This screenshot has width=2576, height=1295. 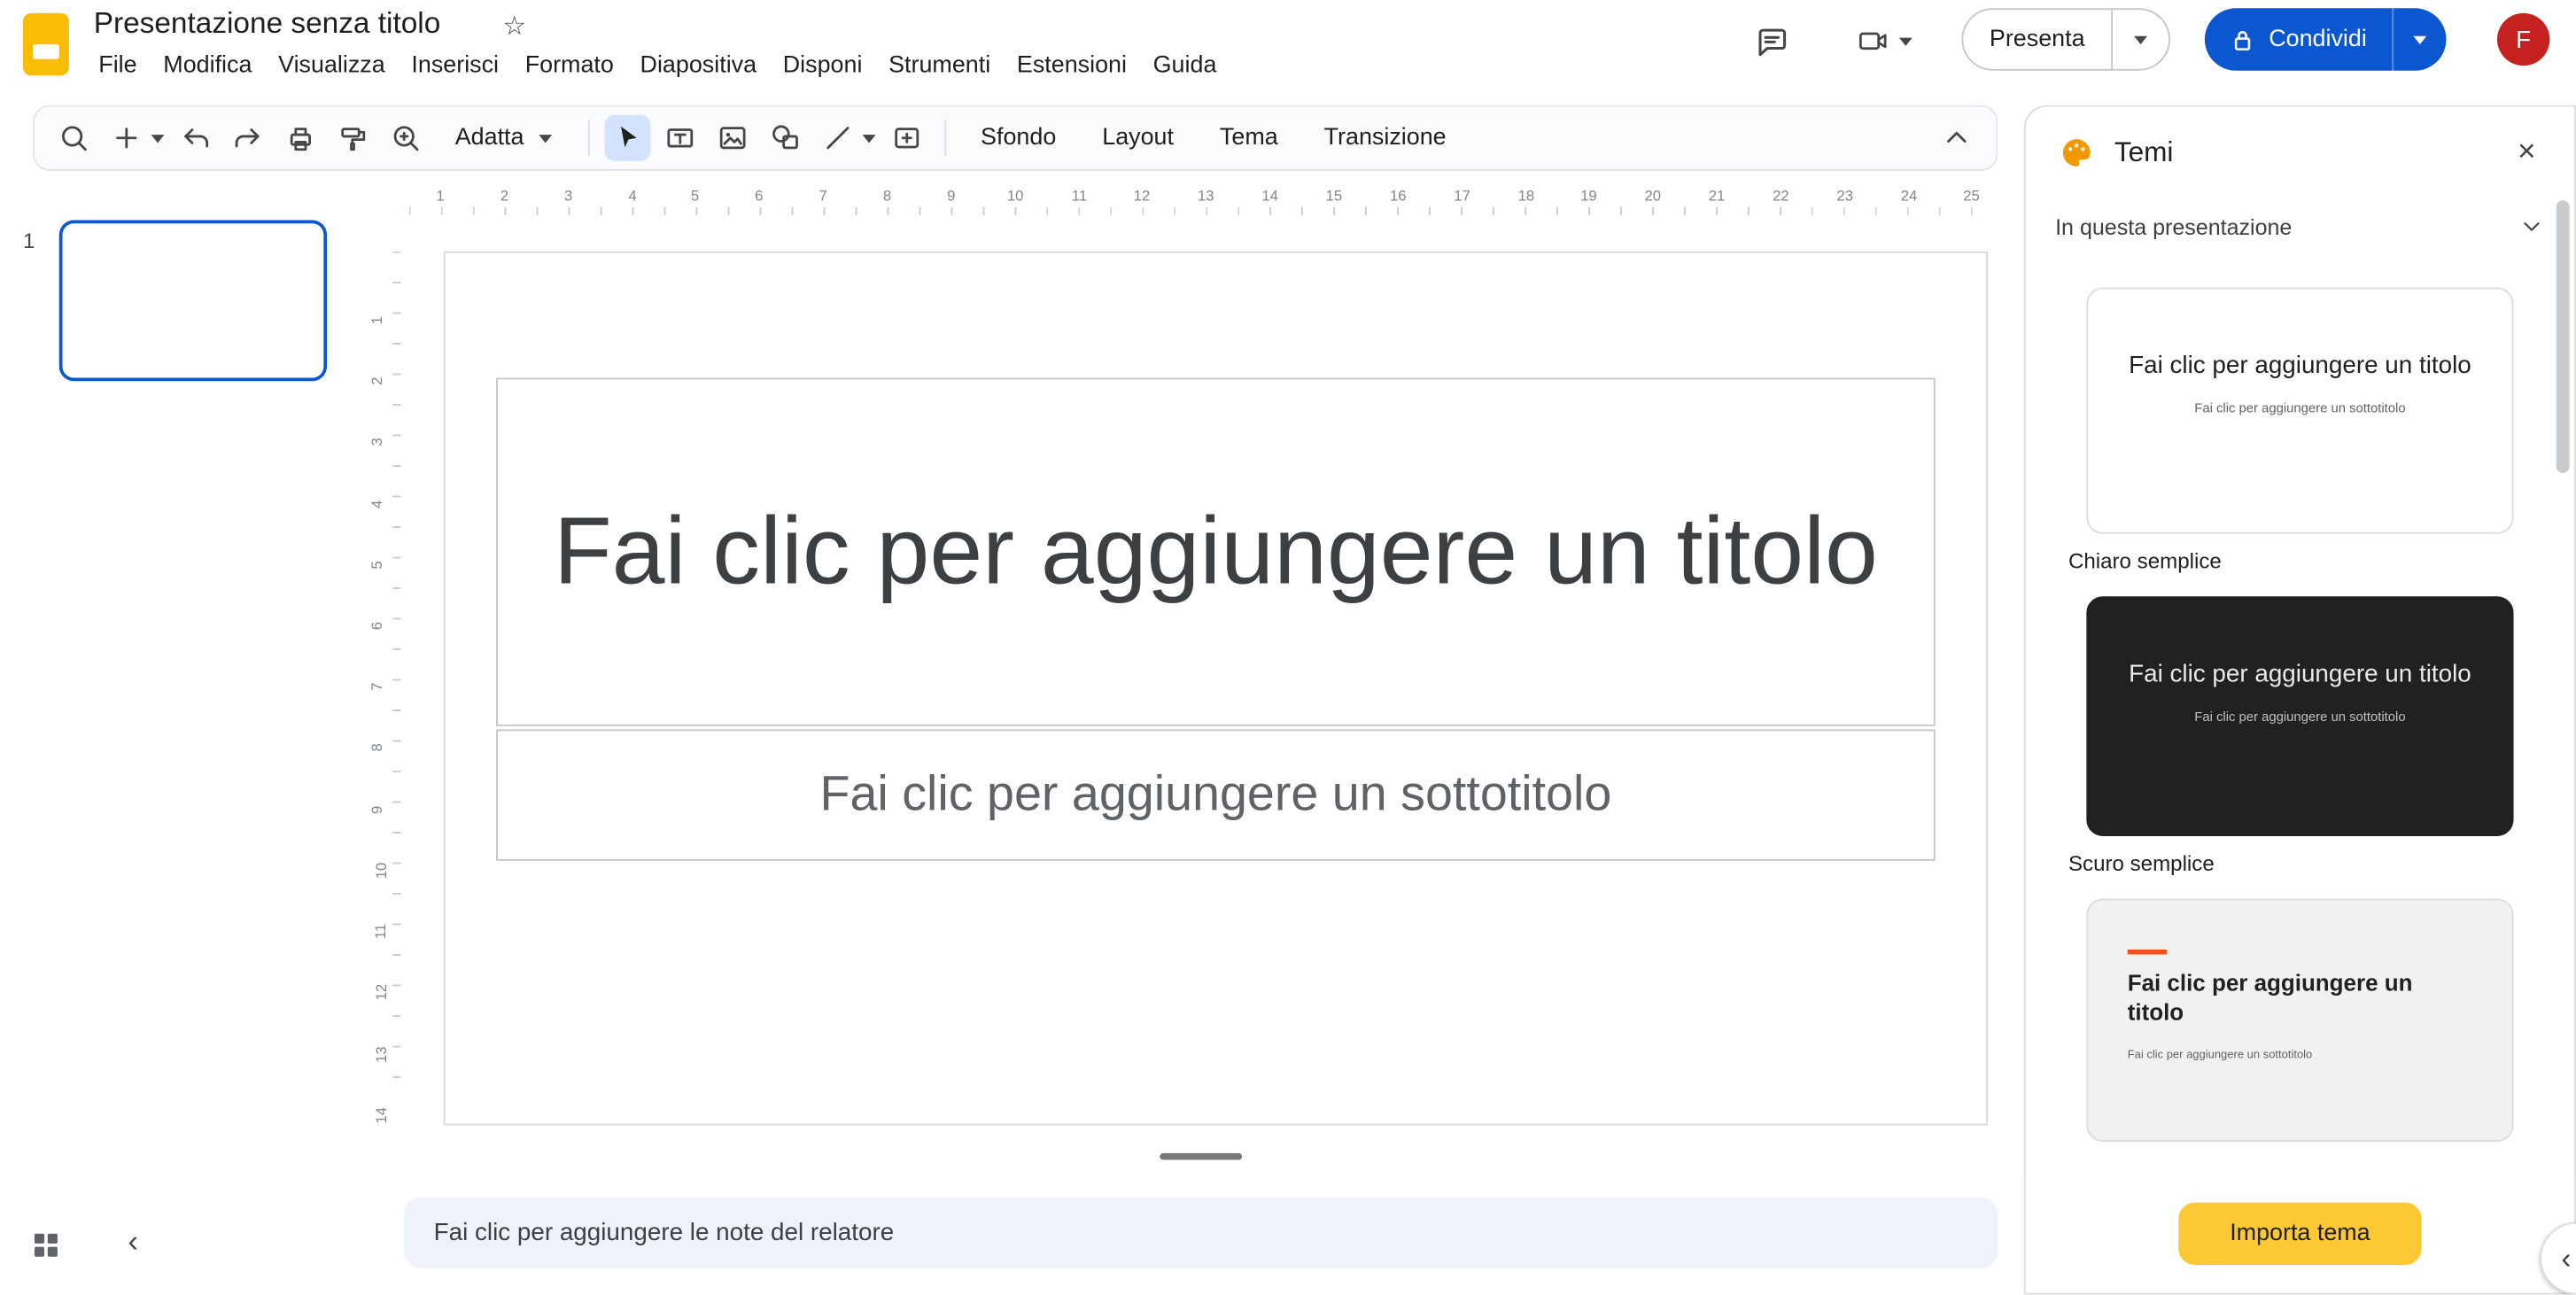 What do you see at coordinates (2037, 39) in the screenshot?
I see `present-button: Presenta` at bounding box center [2037, 39].